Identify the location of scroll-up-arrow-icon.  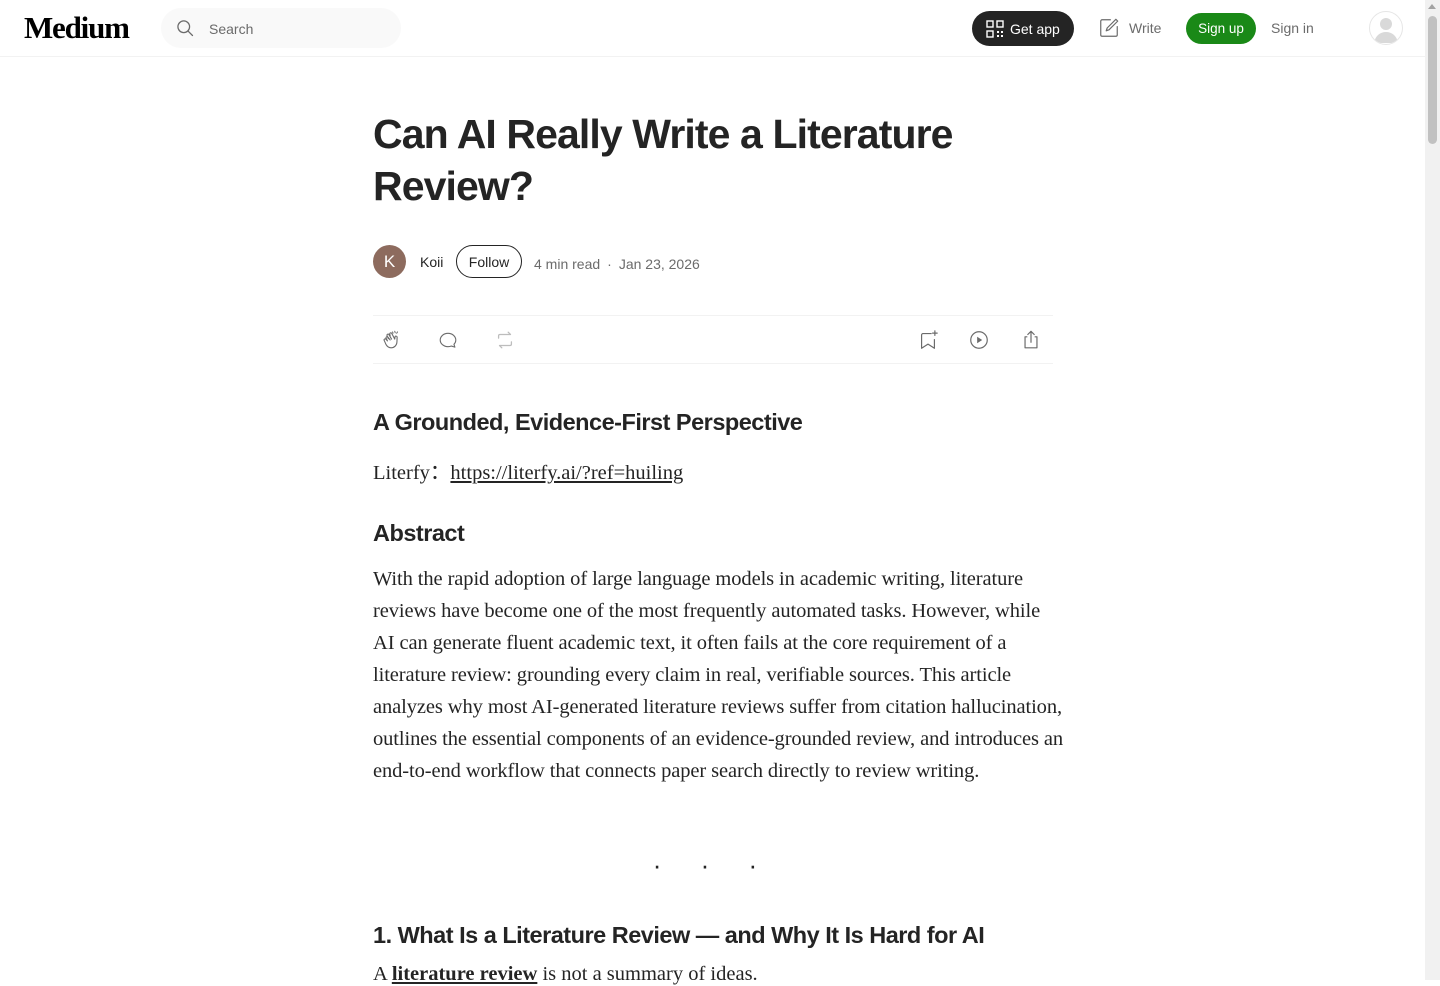
(1432, 6).